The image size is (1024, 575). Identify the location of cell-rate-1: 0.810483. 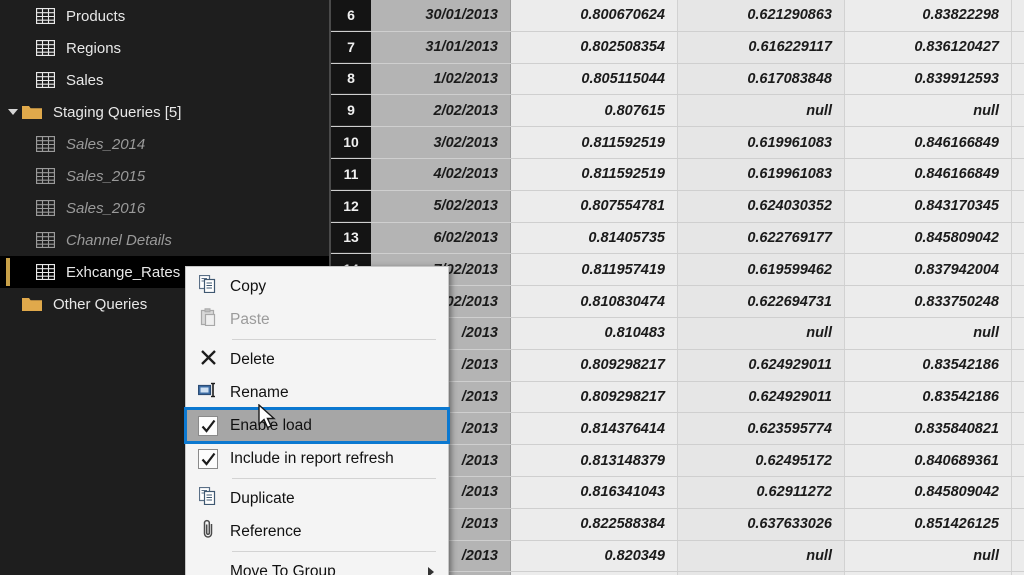
(594, 333).